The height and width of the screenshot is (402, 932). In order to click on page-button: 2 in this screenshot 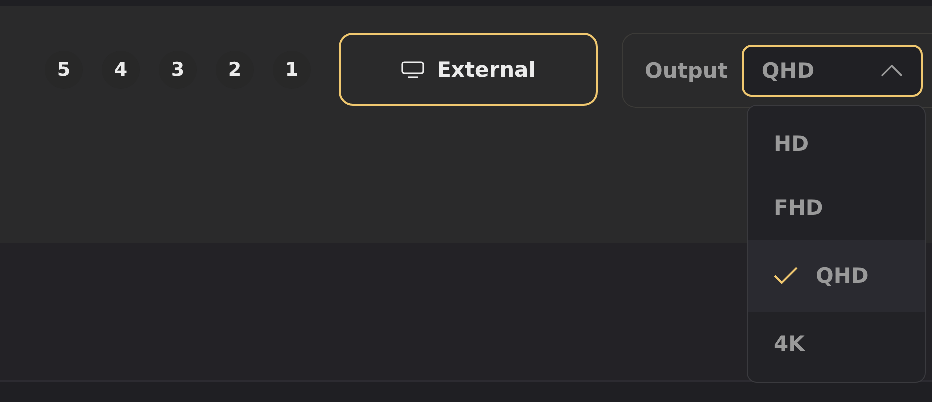, I will do `click(235, 70)`.